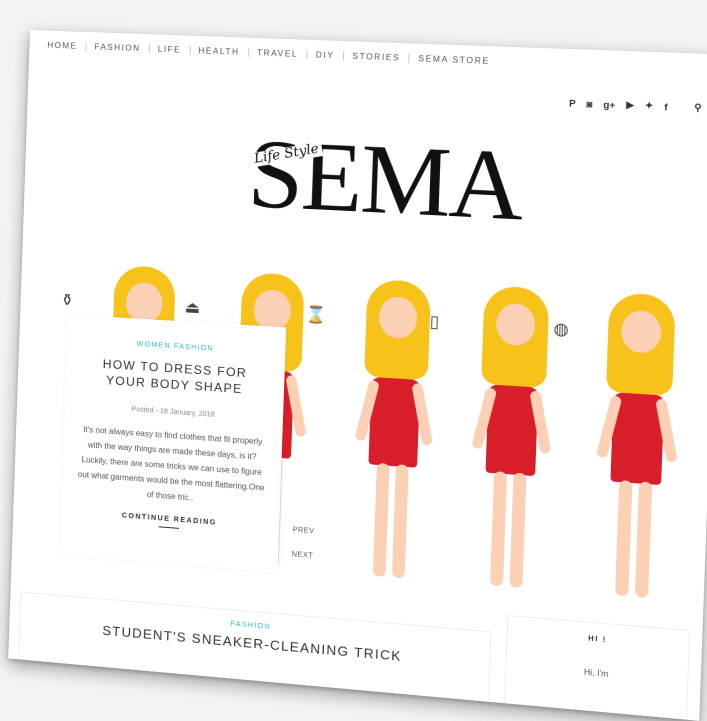 The image size is (707, 721). I want to click on widget-text: Hi, I'm, so click(596, 673).